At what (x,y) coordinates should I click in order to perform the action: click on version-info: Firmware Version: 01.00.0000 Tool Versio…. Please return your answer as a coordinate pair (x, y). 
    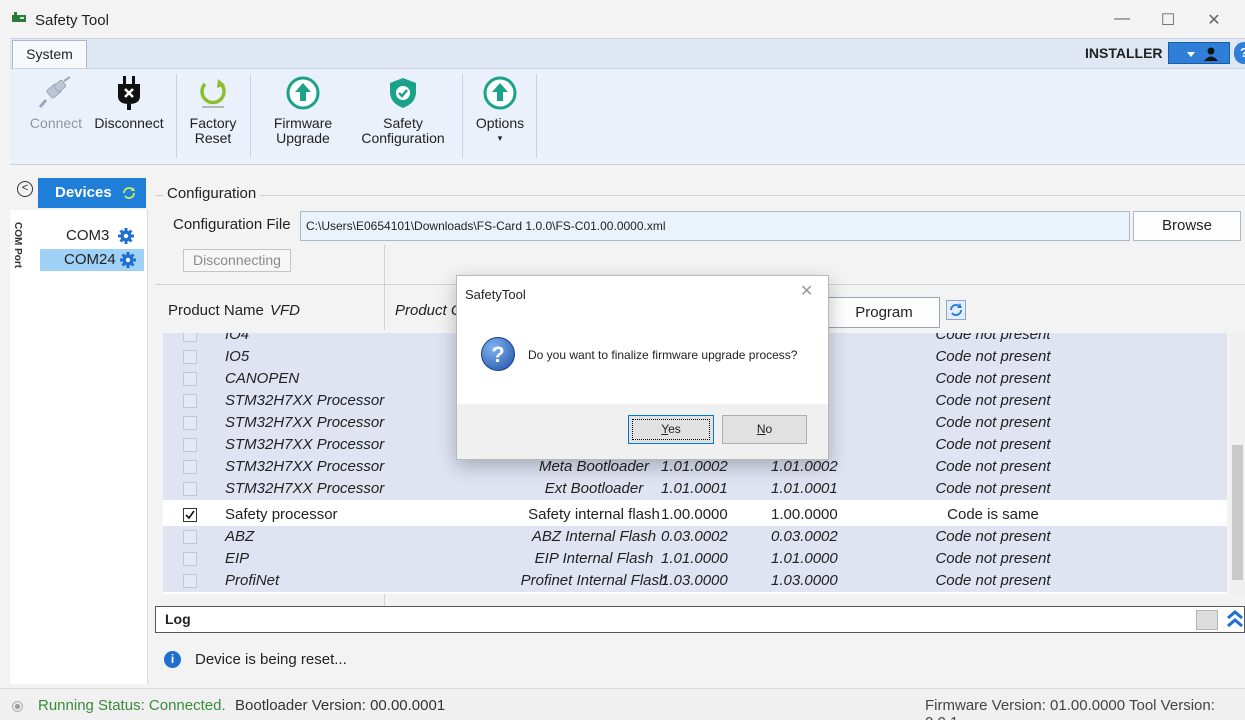
    Looking at the image, I should click on (1070, 708).